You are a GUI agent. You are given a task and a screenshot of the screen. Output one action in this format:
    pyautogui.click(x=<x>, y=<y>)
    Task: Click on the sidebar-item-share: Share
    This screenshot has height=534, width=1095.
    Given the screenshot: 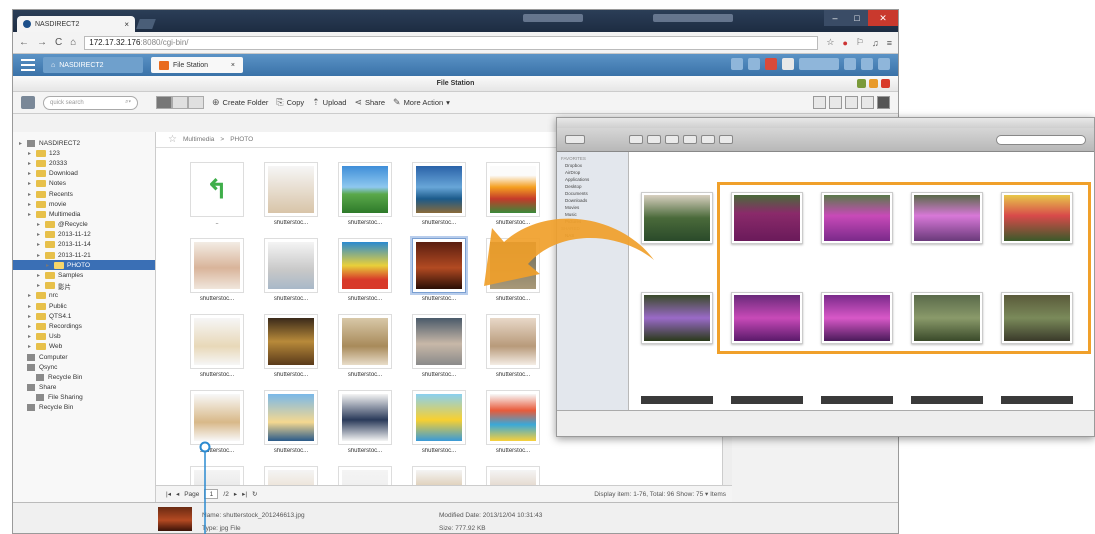 What is the action you would take?
    pyautogui.click(x=84, y=388)
    